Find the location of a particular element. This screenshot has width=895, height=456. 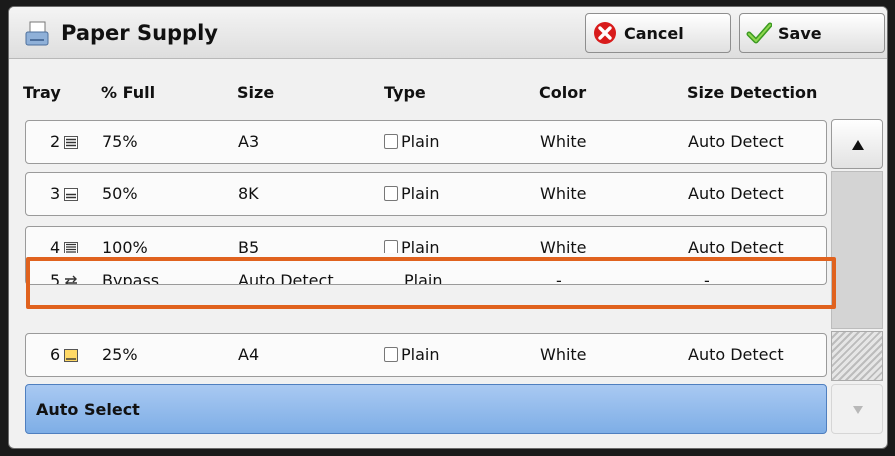

paper-tray-icon is located at coordinates (37, 33).